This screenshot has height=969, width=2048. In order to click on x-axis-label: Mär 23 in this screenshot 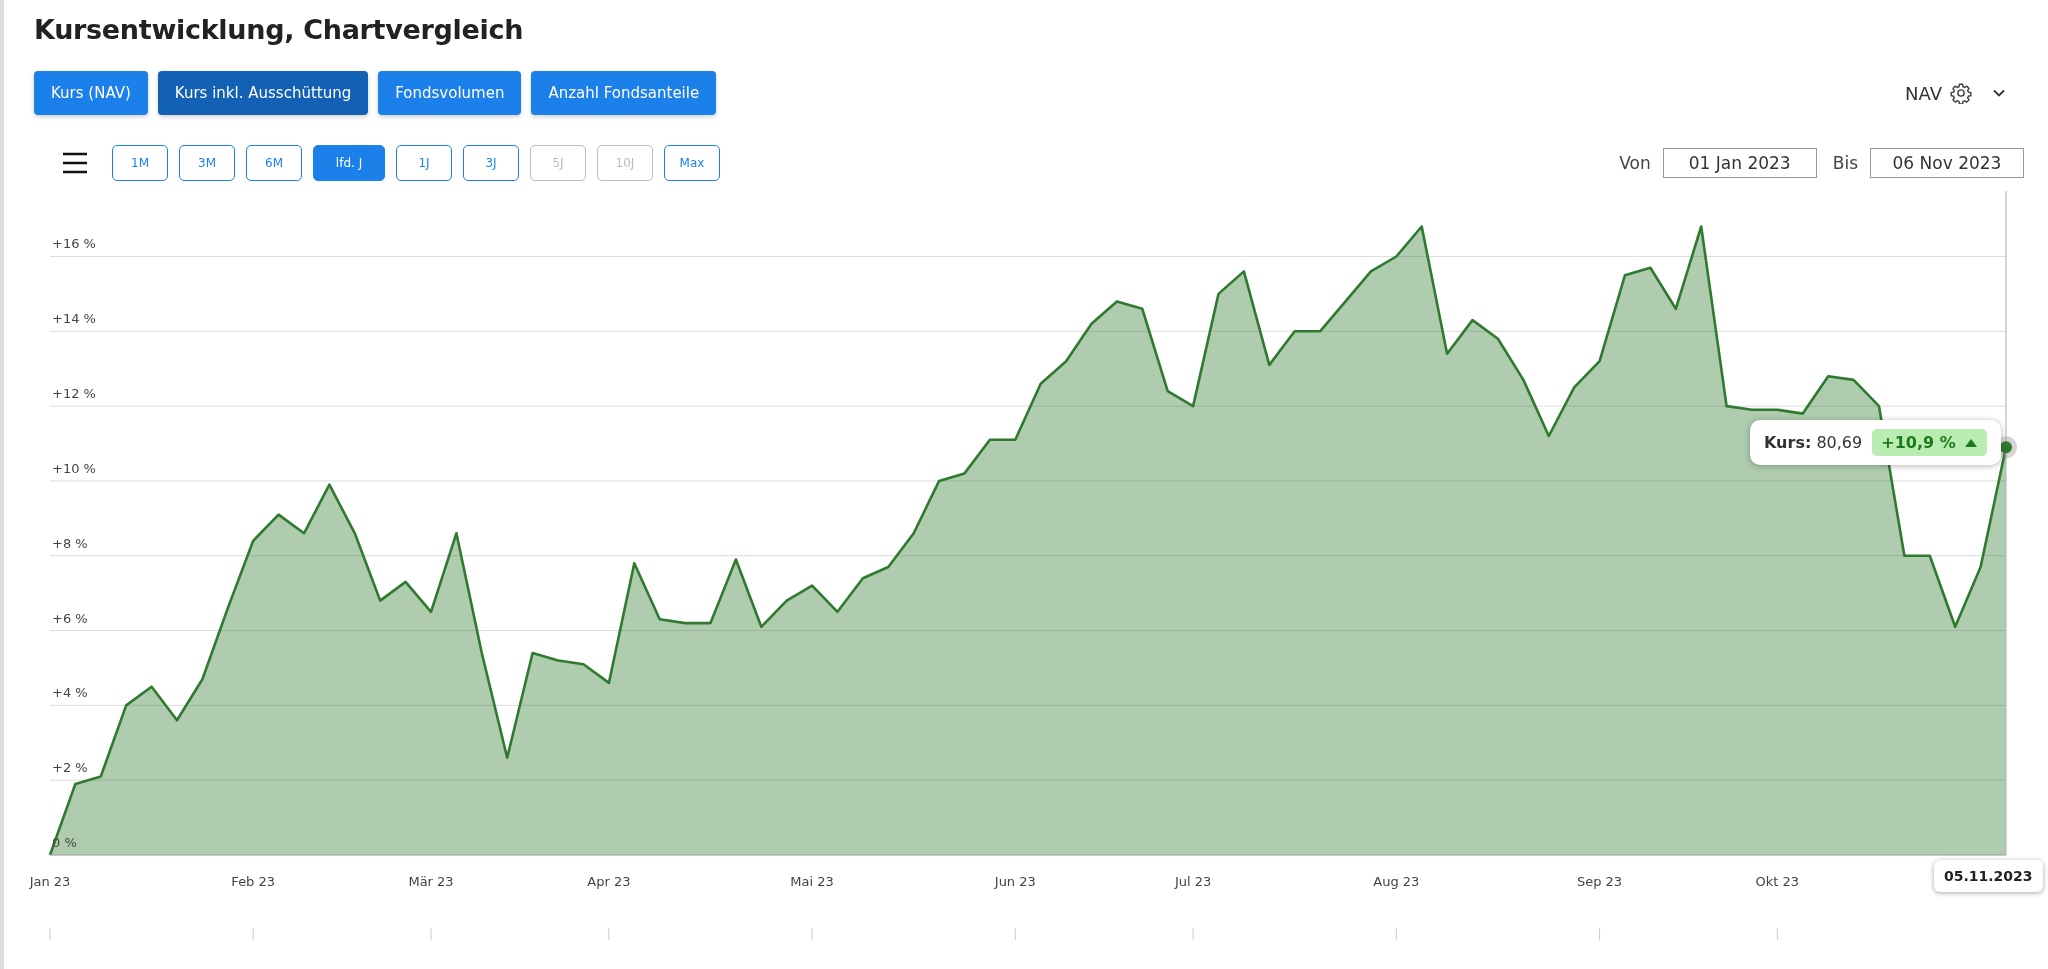, I will do `click(431, 881)`.